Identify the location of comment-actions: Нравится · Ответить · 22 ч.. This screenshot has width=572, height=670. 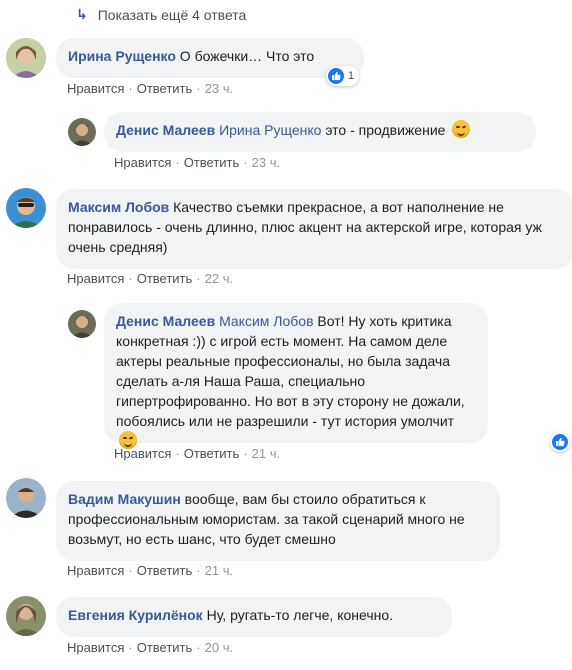
(150, 278).